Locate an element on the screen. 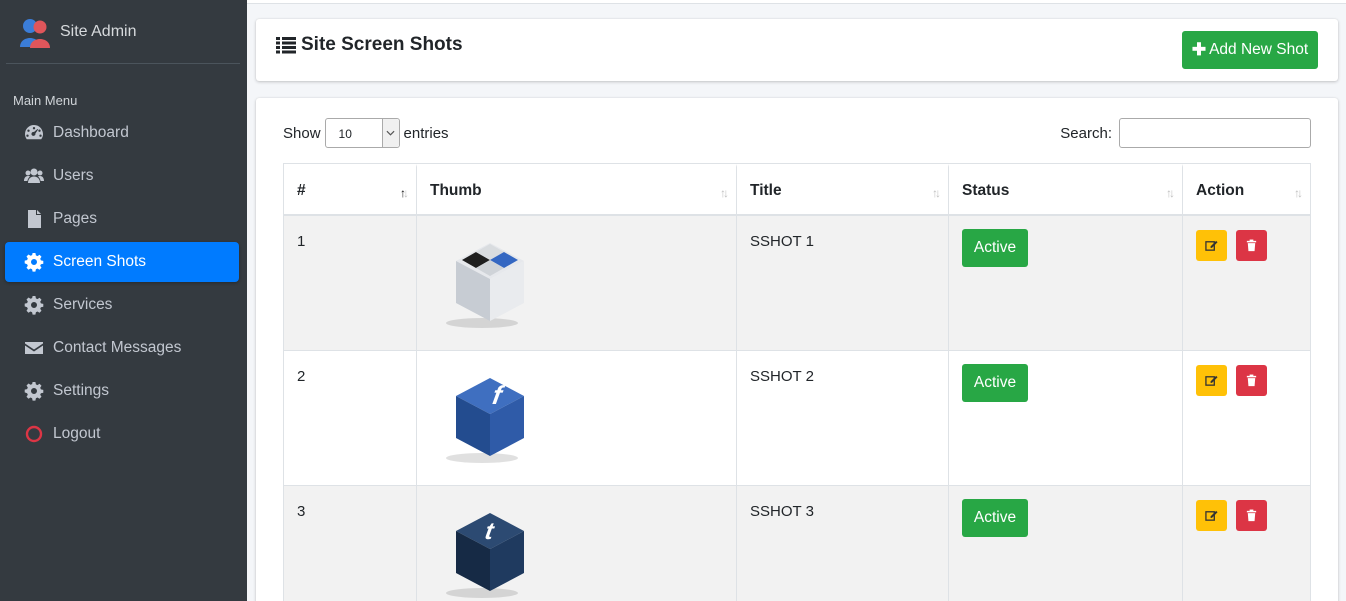  sidebar-item-dashboard: Dashboard is located at coordinates (122, 133).